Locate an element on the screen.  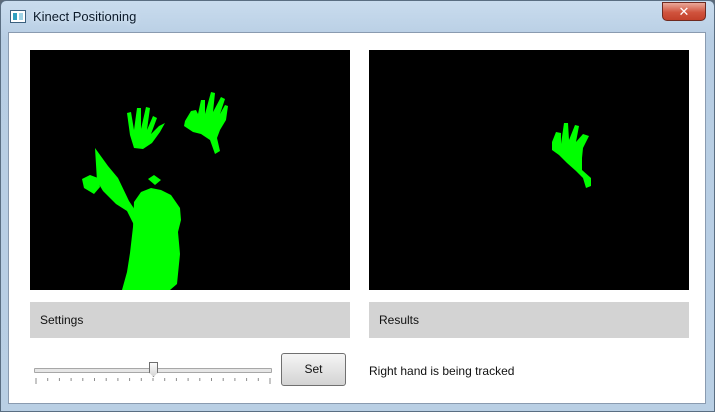
set-button: Set is located at coordinates (313, 369).